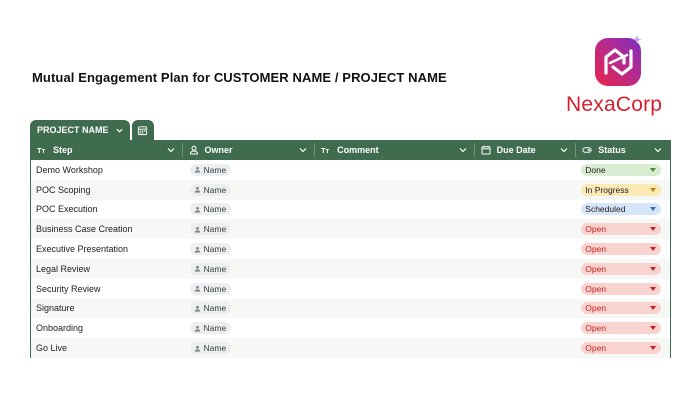 This screenshot has width=700, height=393. I want to click on step-cell: POC Execution, so click(107, 210).